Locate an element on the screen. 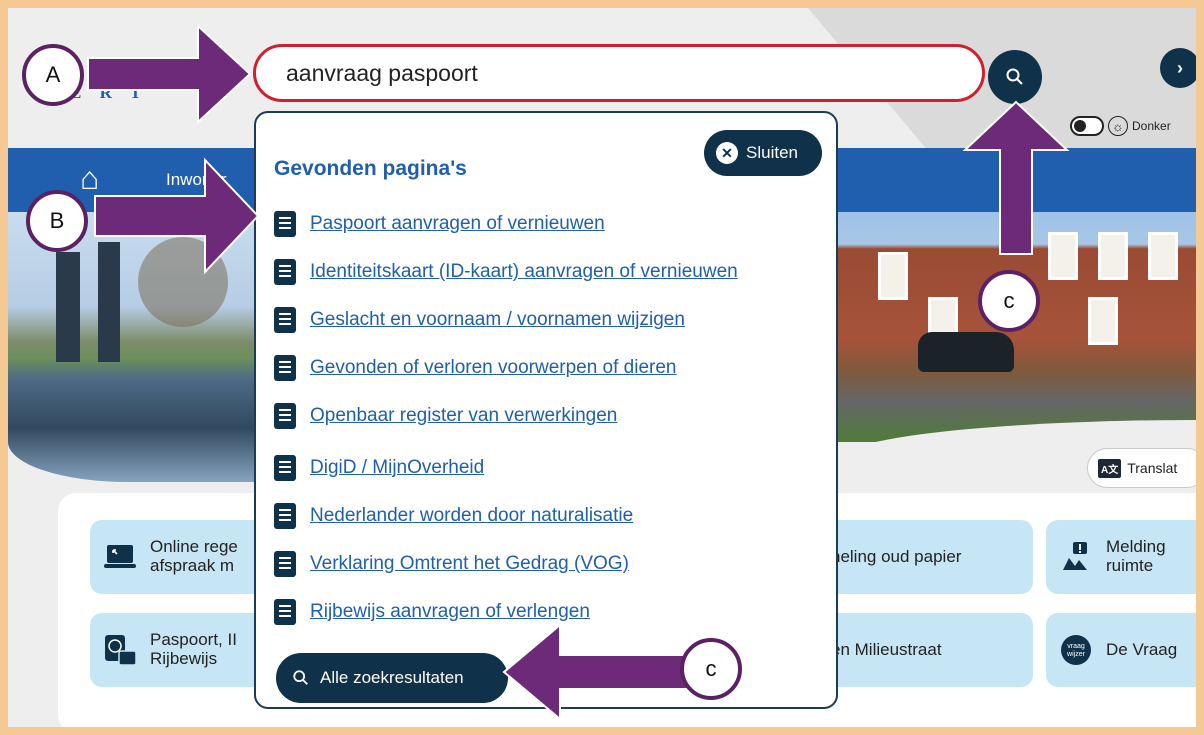  annotation-marker-b: B is located at coordinates (57, 221).